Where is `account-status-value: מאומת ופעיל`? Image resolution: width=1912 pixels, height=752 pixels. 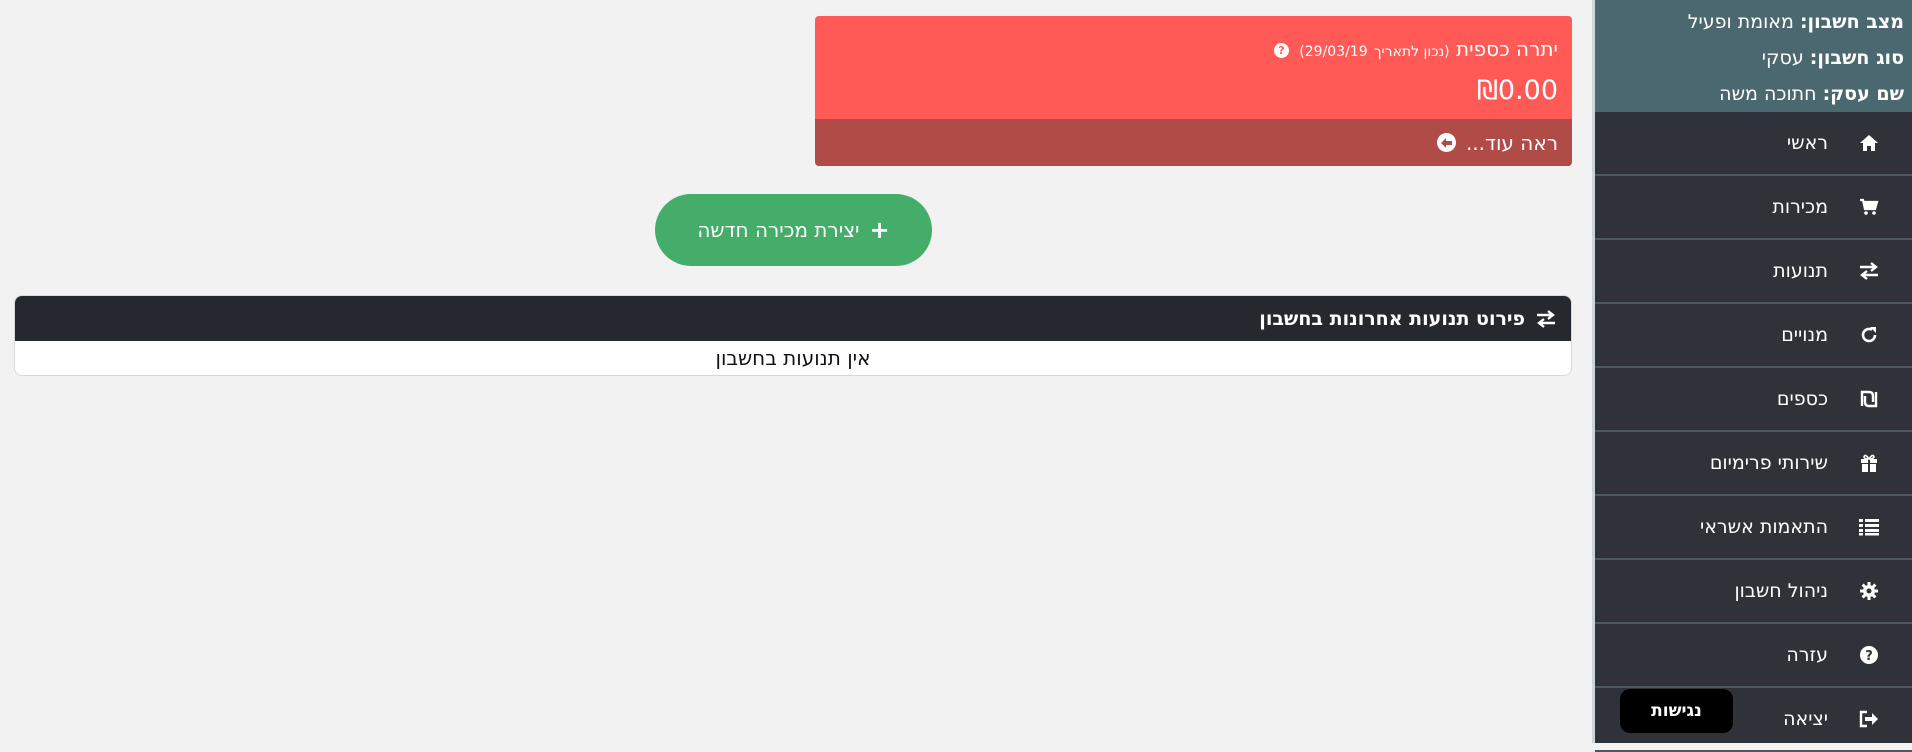
account-status-value: מאומת ופעיל is located at coordinates (1740, 22).